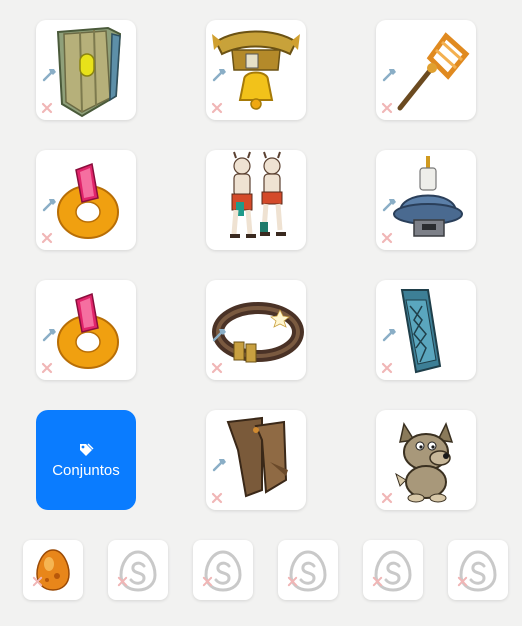  Describe the element at coordinates (86, 460) in the screenshot. I see `sets-button: Conjuntos` at that location.